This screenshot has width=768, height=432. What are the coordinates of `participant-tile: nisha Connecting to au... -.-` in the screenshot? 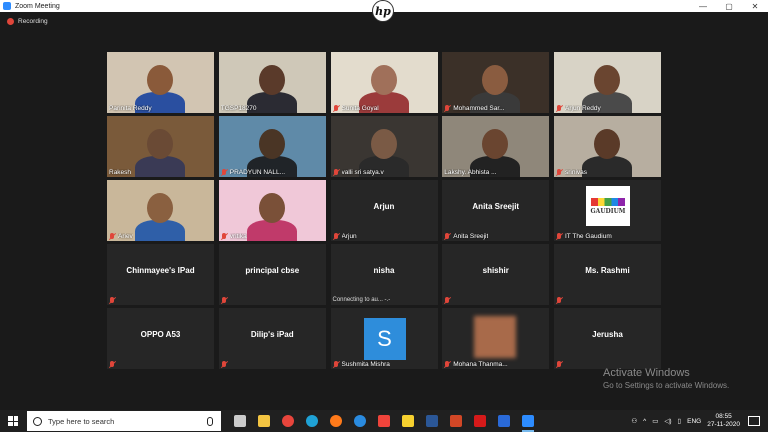 It's located at (384, 274).